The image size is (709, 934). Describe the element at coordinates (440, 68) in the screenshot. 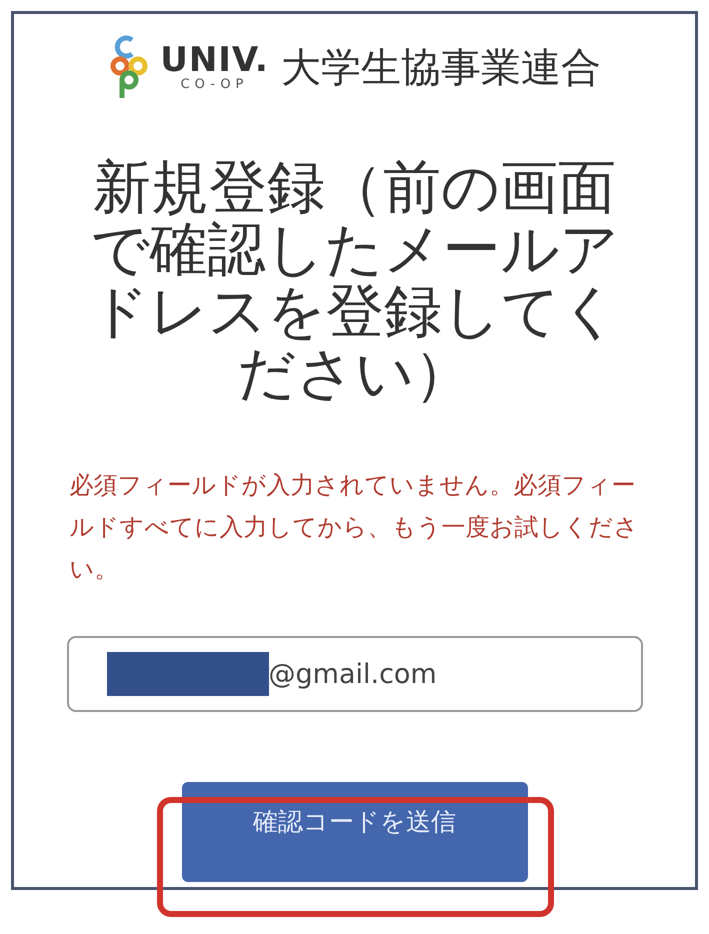

I see `organization-name: 大学生協事業連合` at that location.